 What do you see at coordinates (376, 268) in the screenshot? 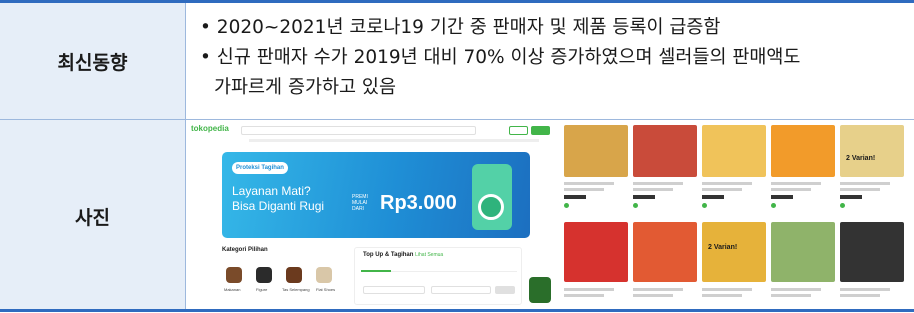
I see `topup-tab-active` at bounding box center [376, 268].